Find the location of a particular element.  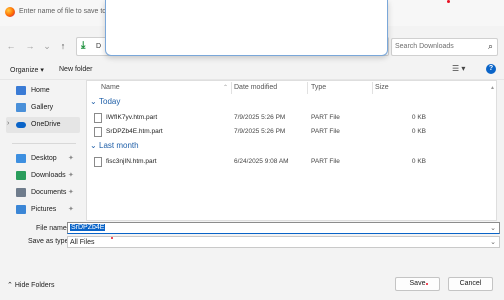

autocomplete-popup is located at coordinates (246, 28).